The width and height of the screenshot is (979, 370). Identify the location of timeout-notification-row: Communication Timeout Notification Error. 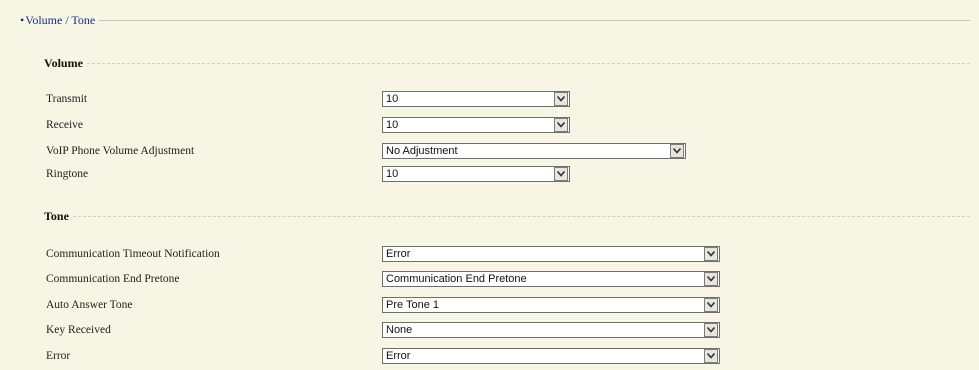
(383, 254).